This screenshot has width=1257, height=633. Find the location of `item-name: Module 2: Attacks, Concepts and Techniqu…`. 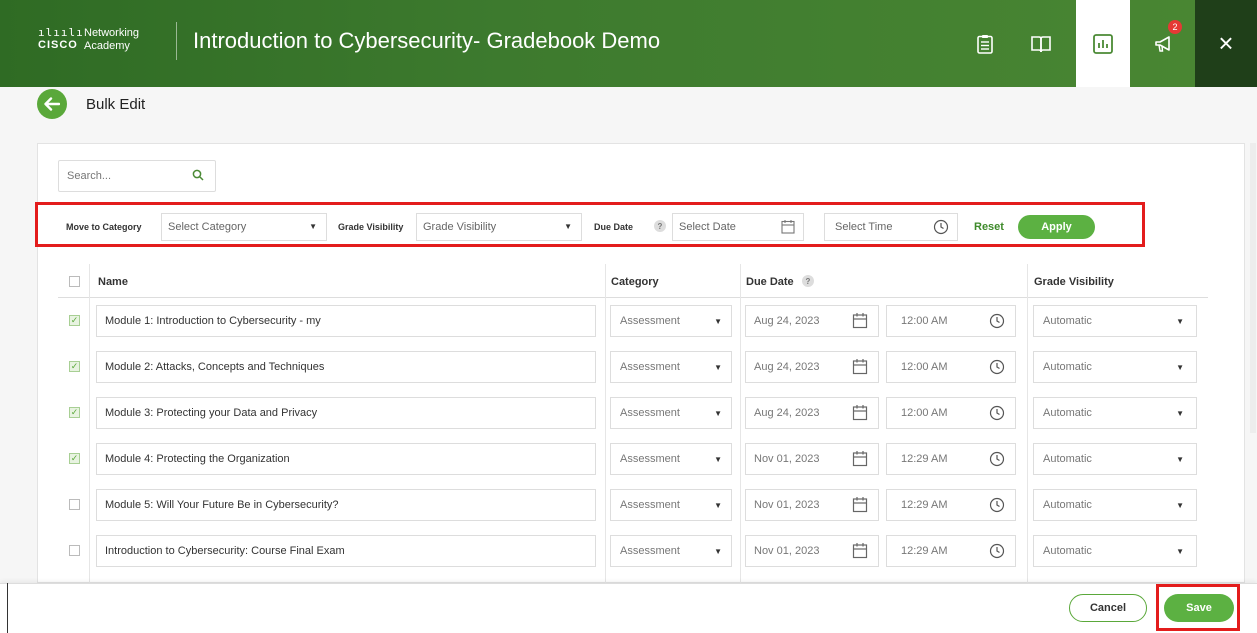

item-name: Module 2: Attacks, Concepts and Techniqu… is located at coordinates (215, 367).